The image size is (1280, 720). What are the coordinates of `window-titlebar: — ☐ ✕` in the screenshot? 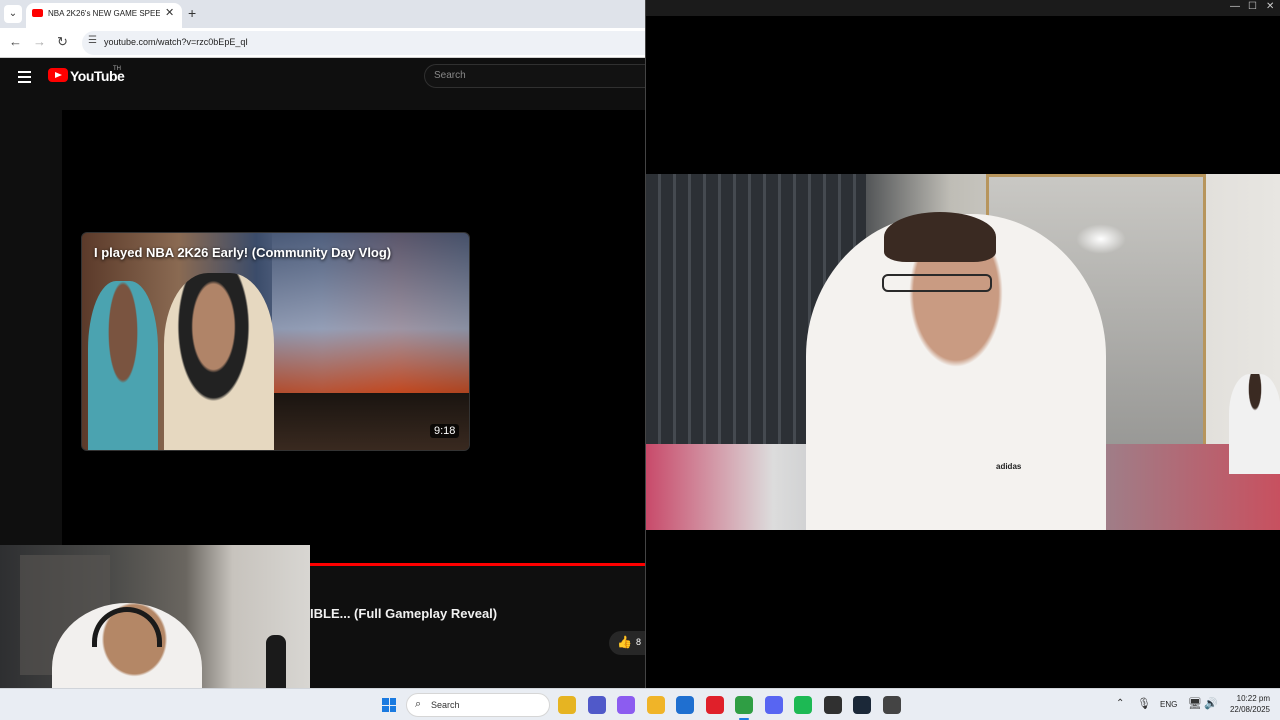 It's located at (963, 8).